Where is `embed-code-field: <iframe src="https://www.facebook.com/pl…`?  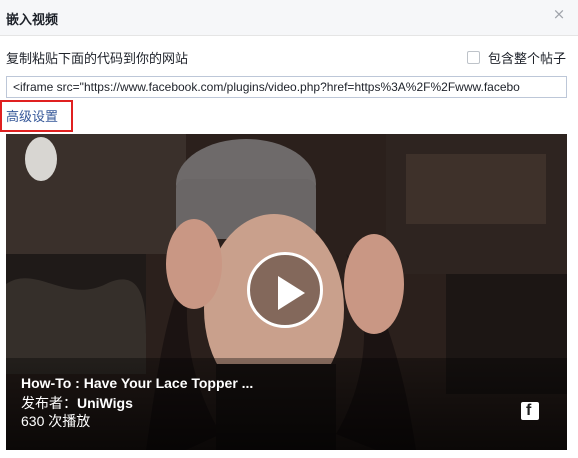 embed-code-field: <iframe src="https://www.facebook.com/pl… is located at coordinates (286, 87).